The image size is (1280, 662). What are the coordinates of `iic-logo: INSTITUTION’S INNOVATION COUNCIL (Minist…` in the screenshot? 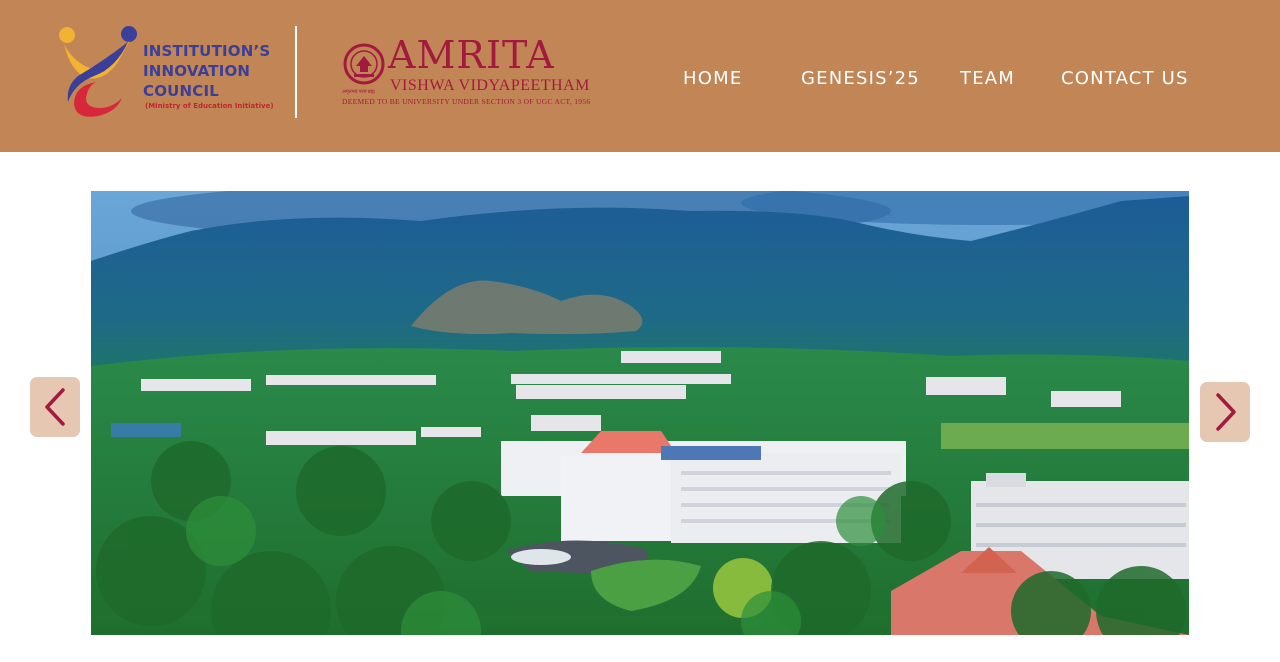 It's located at (166, 72).